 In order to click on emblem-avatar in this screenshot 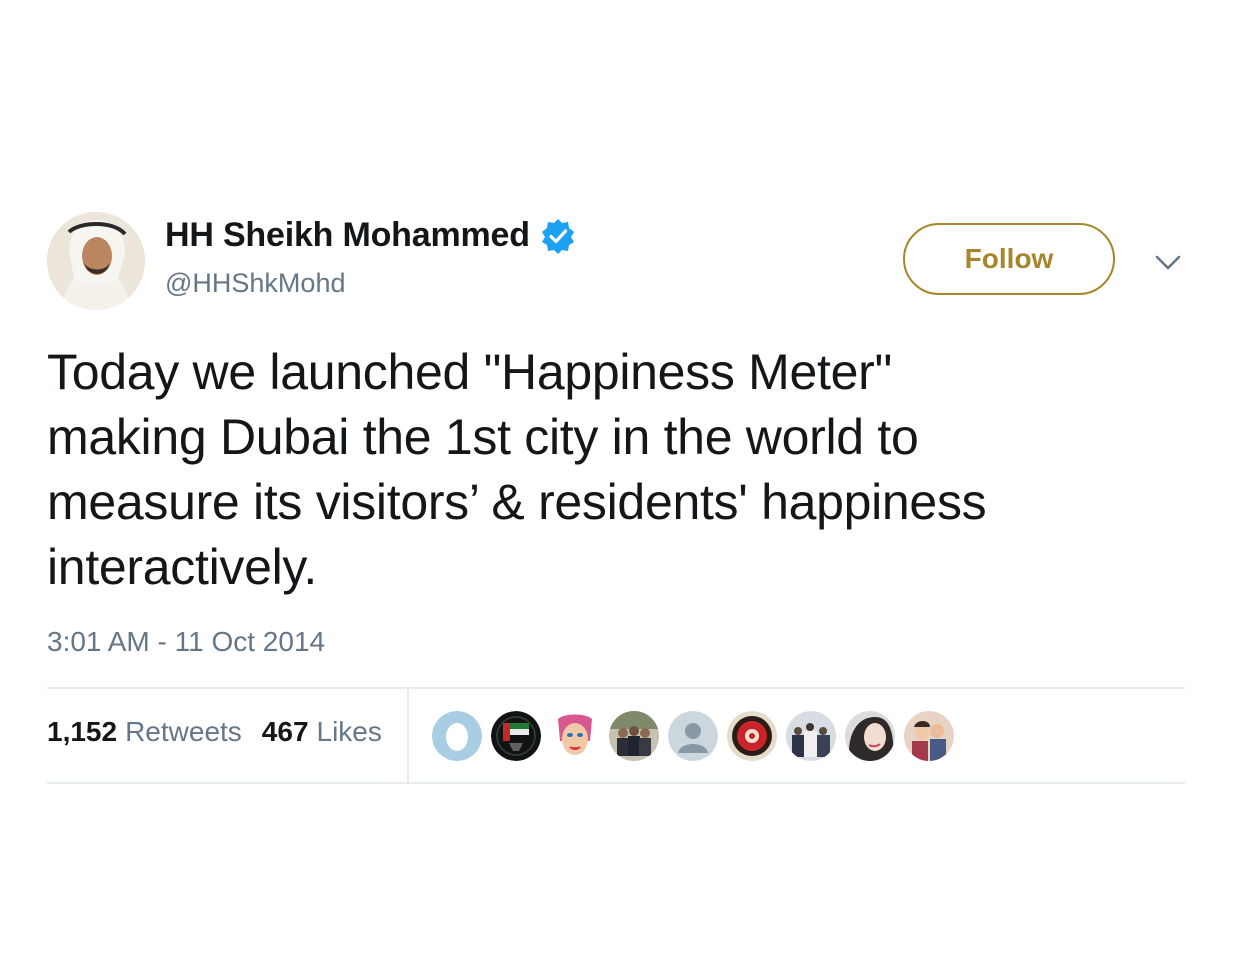, I will do `click(516, 736)`.